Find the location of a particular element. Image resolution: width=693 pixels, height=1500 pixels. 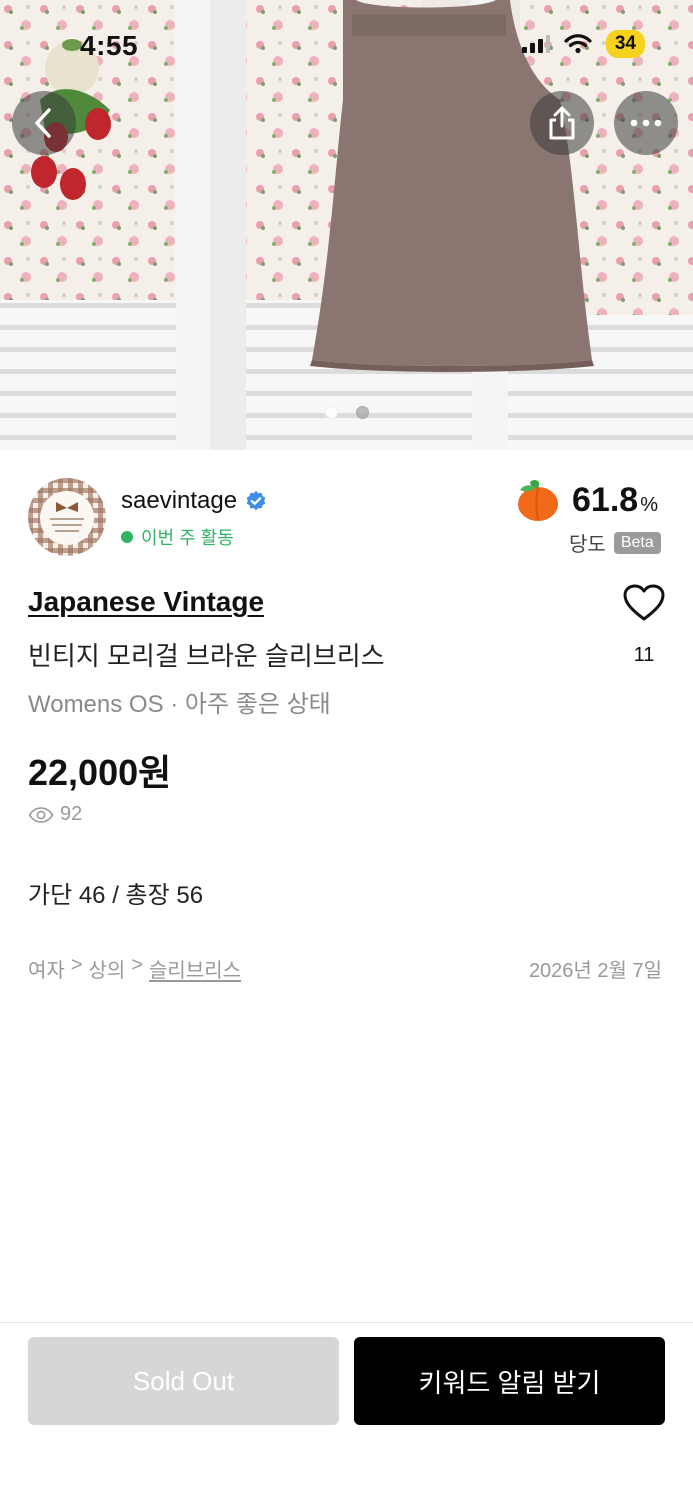

peach-label: 당도 is located at coordinates (587, 545).